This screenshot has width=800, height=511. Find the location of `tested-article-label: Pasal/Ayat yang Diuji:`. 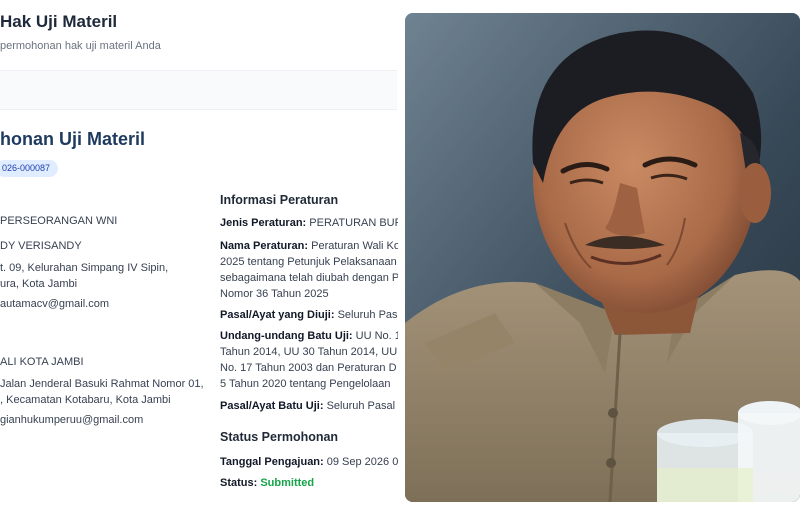

tested-article-label: Pasal/Ayat yang Diuji: is located at coordinates (277, 315).